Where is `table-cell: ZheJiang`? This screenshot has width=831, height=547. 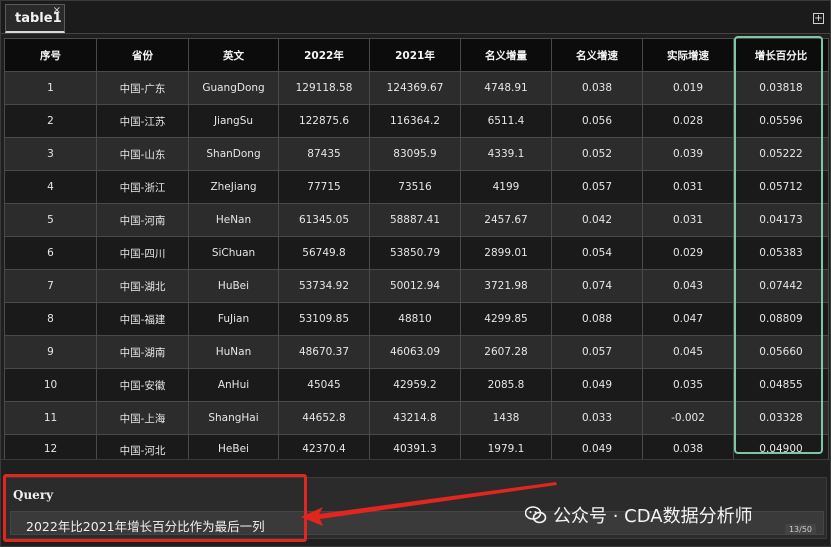
table-cell: ZheJiang is located at coordinates (233, 187).